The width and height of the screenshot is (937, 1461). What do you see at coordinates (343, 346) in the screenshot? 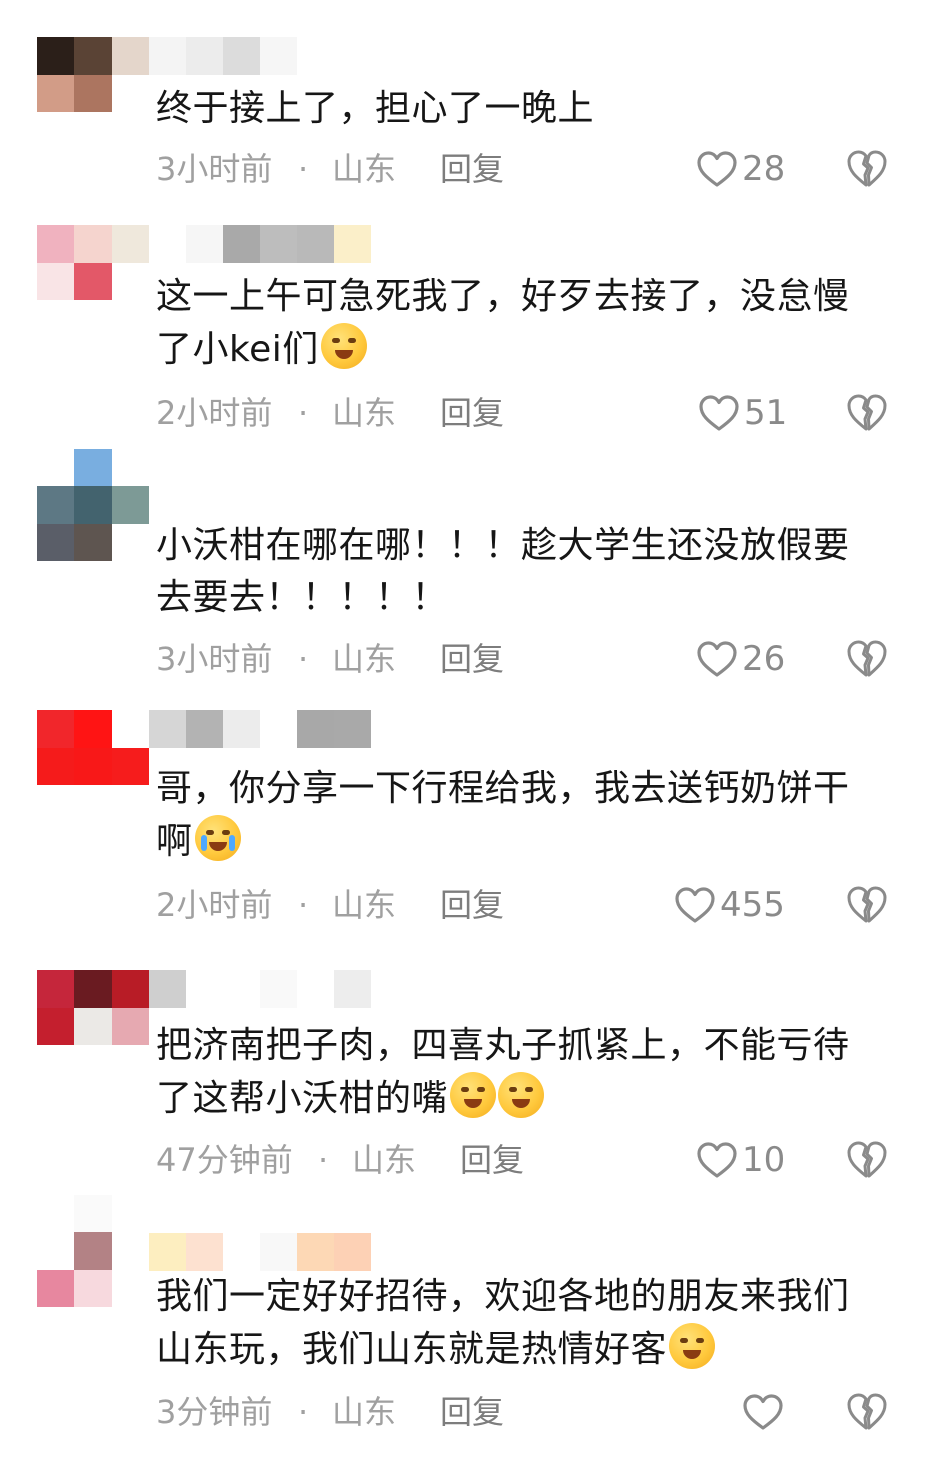
I see `laughing-crying-emoji-icon` at bounding box center [343, 346].